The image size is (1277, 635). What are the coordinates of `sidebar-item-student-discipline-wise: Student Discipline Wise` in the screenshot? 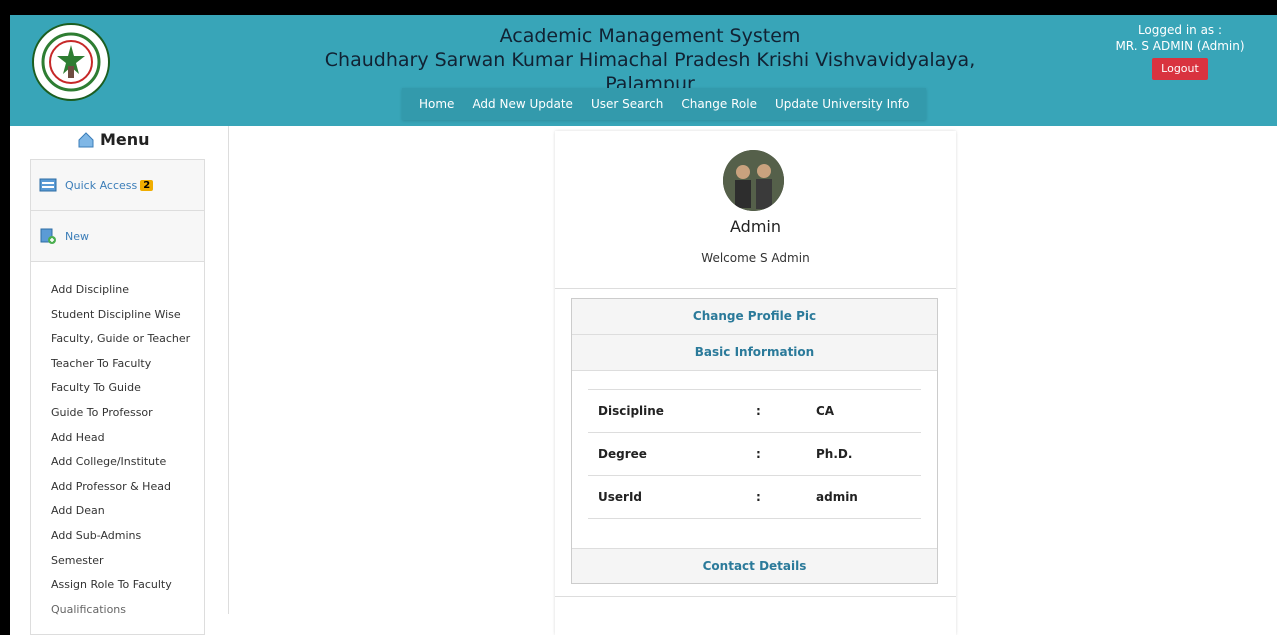 It's located at (127, 315).